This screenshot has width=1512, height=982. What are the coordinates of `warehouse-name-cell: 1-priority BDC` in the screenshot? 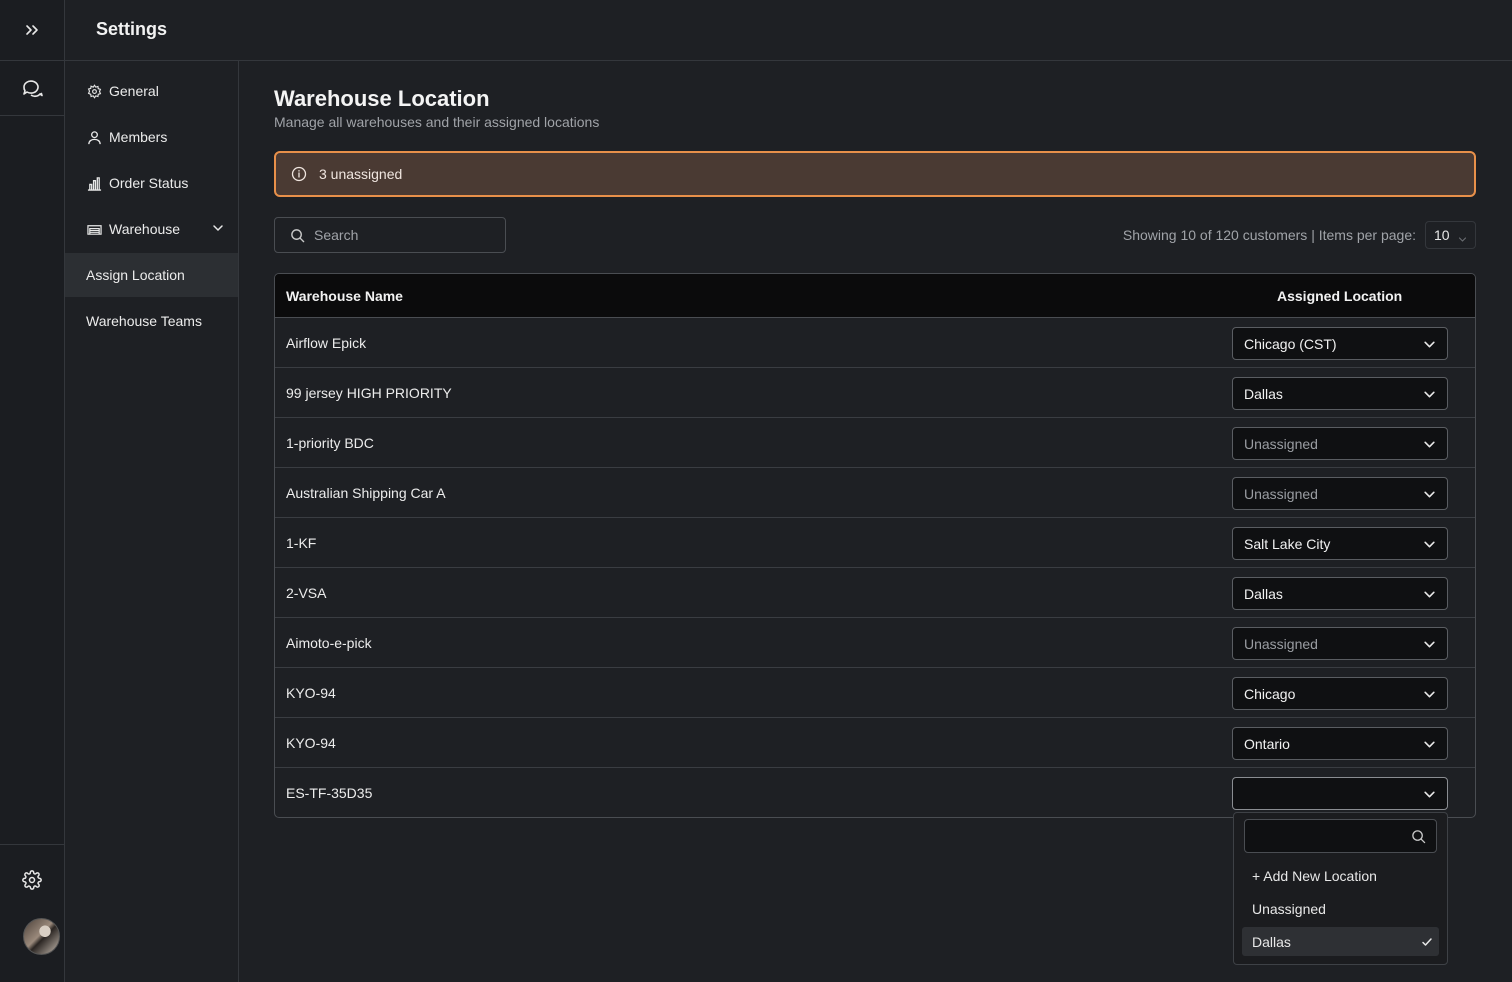 It's located at (330, 443).